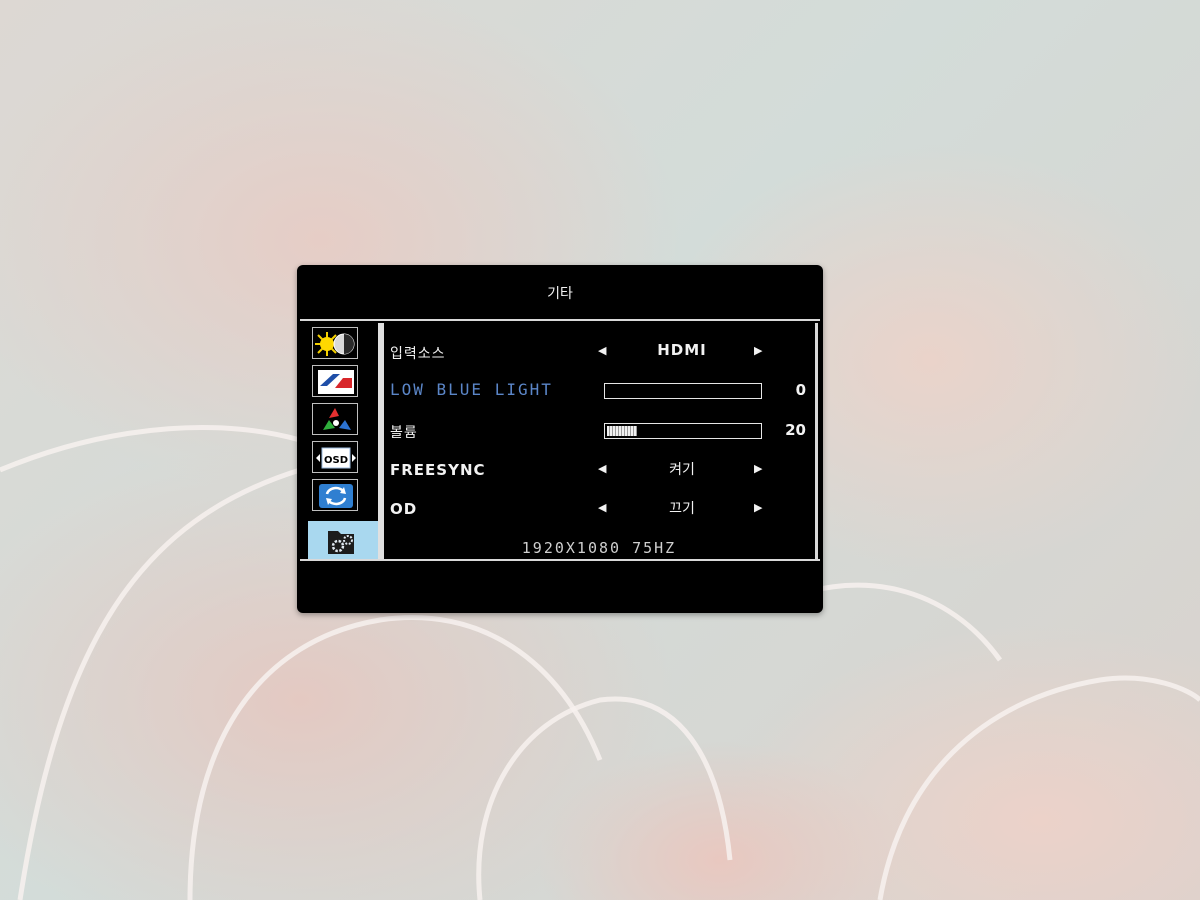 This screenshot has width=1200, height=904. Describe the element at coordinates (599, 548) in the screenshot. I see `resolution-info: 1920X1080 75HZ` at that location.